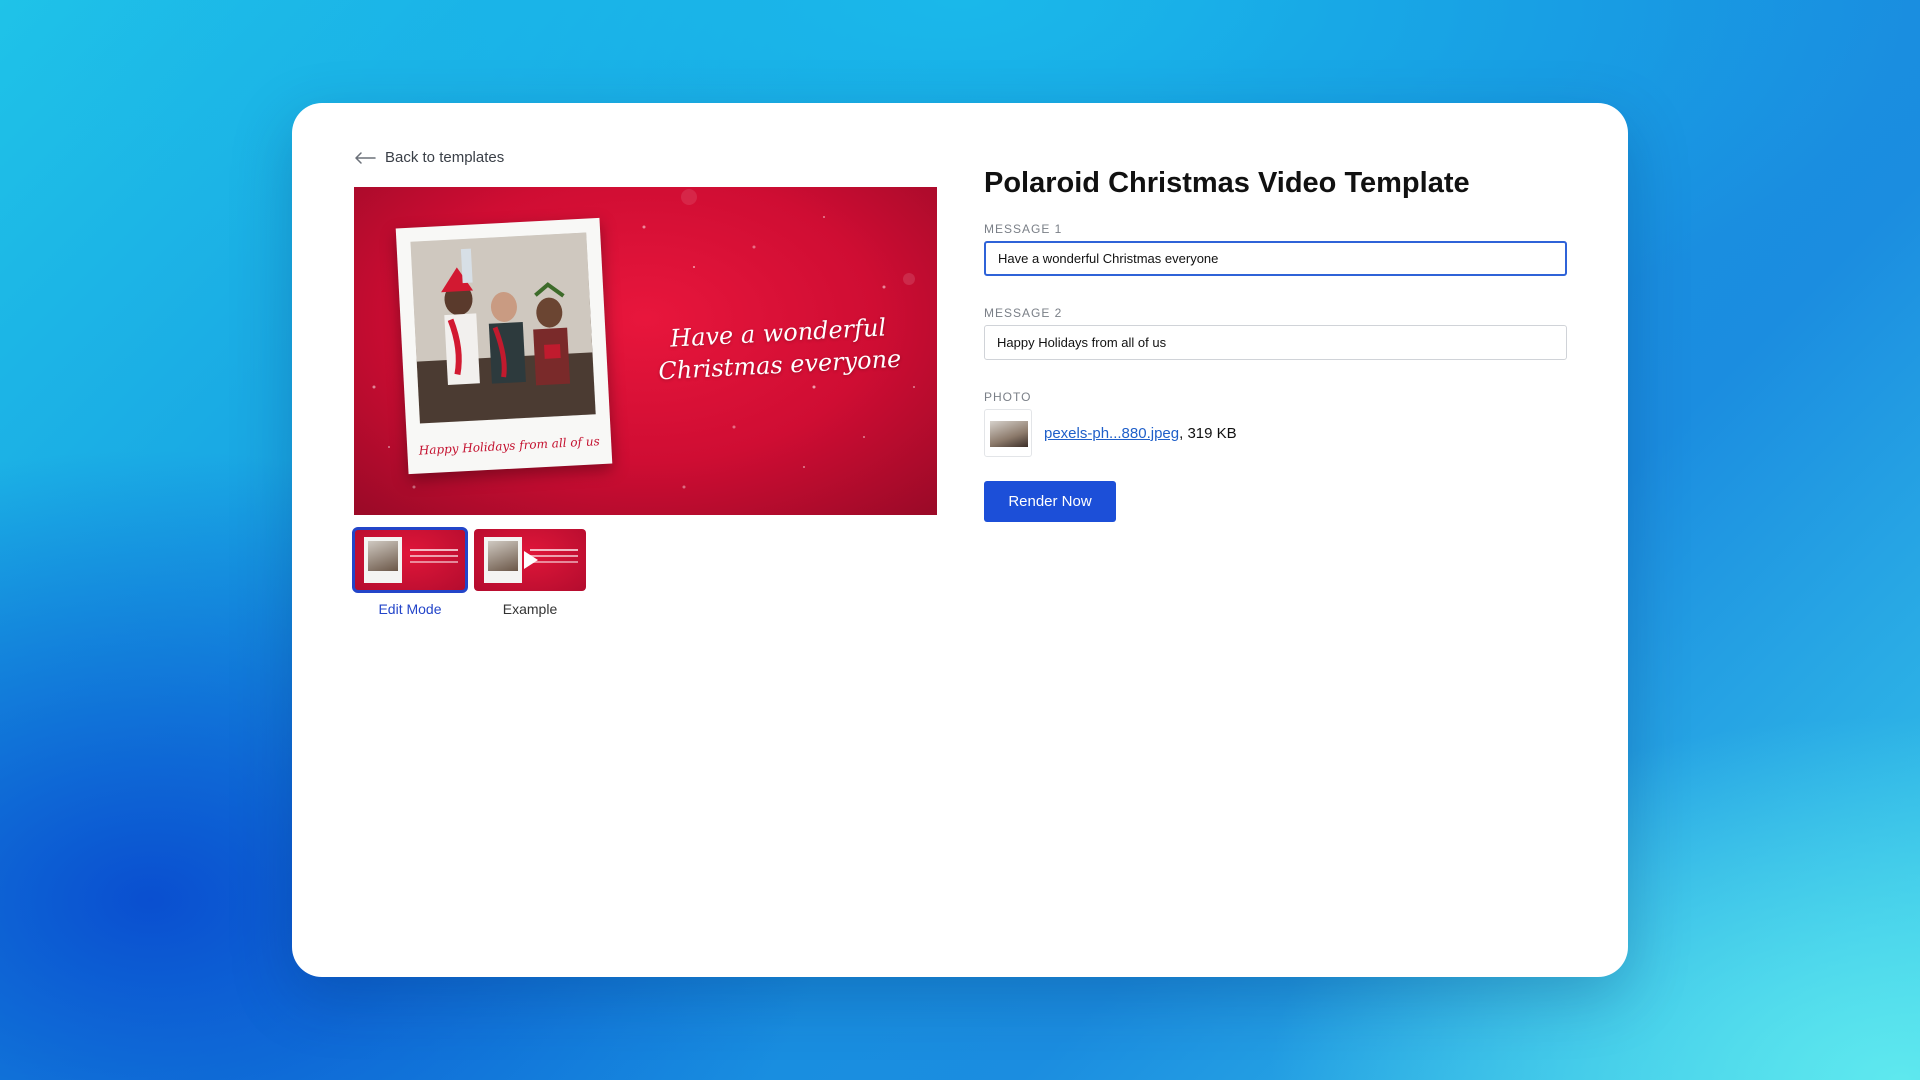 This screenshot has height=1080, width=1920. What do you see at coordinates (445, 157) in the screenshot?
I see `back-link-label: Back to templates` at bounding box center [445, 157].